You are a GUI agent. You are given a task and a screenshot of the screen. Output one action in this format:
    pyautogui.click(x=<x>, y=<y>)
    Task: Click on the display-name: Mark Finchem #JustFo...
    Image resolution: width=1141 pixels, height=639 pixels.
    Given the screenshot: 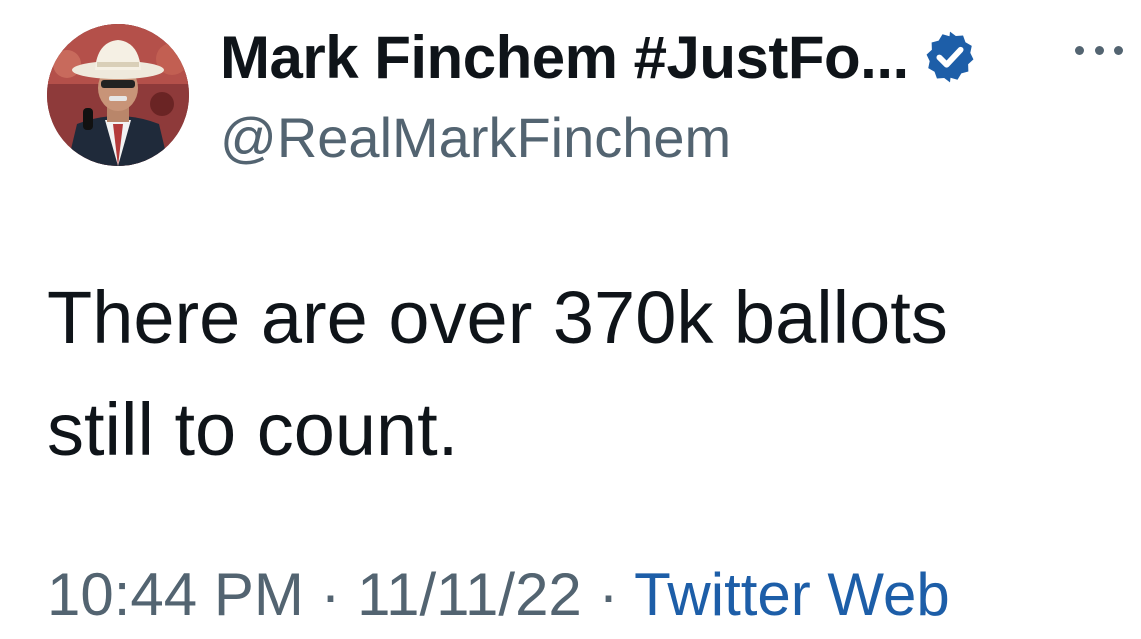 What is the action you would take?
    pyautogui.click(x=564, y=57)
    